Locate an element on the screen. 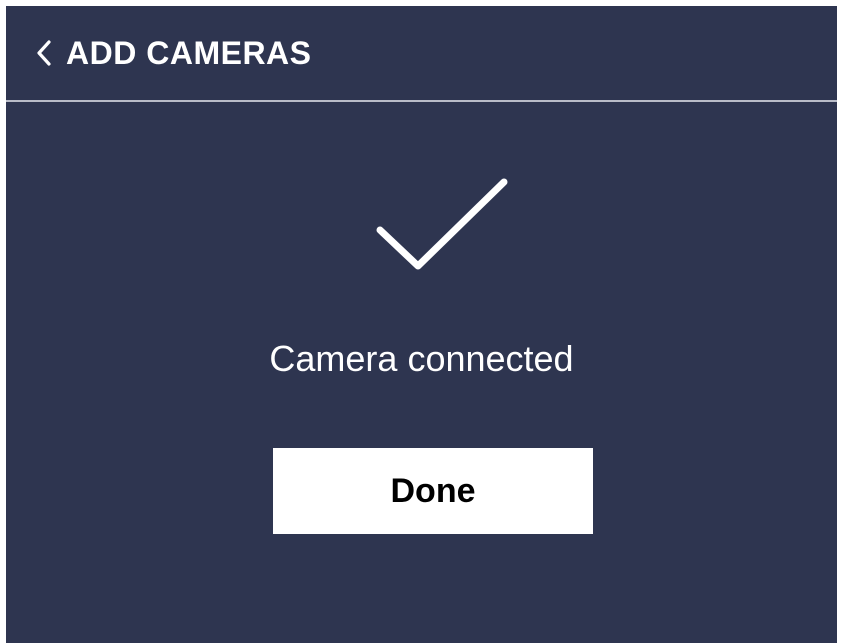 This screenshot has height=643, width=843. status-message: Camera connected is located at coordinates (421, 358).